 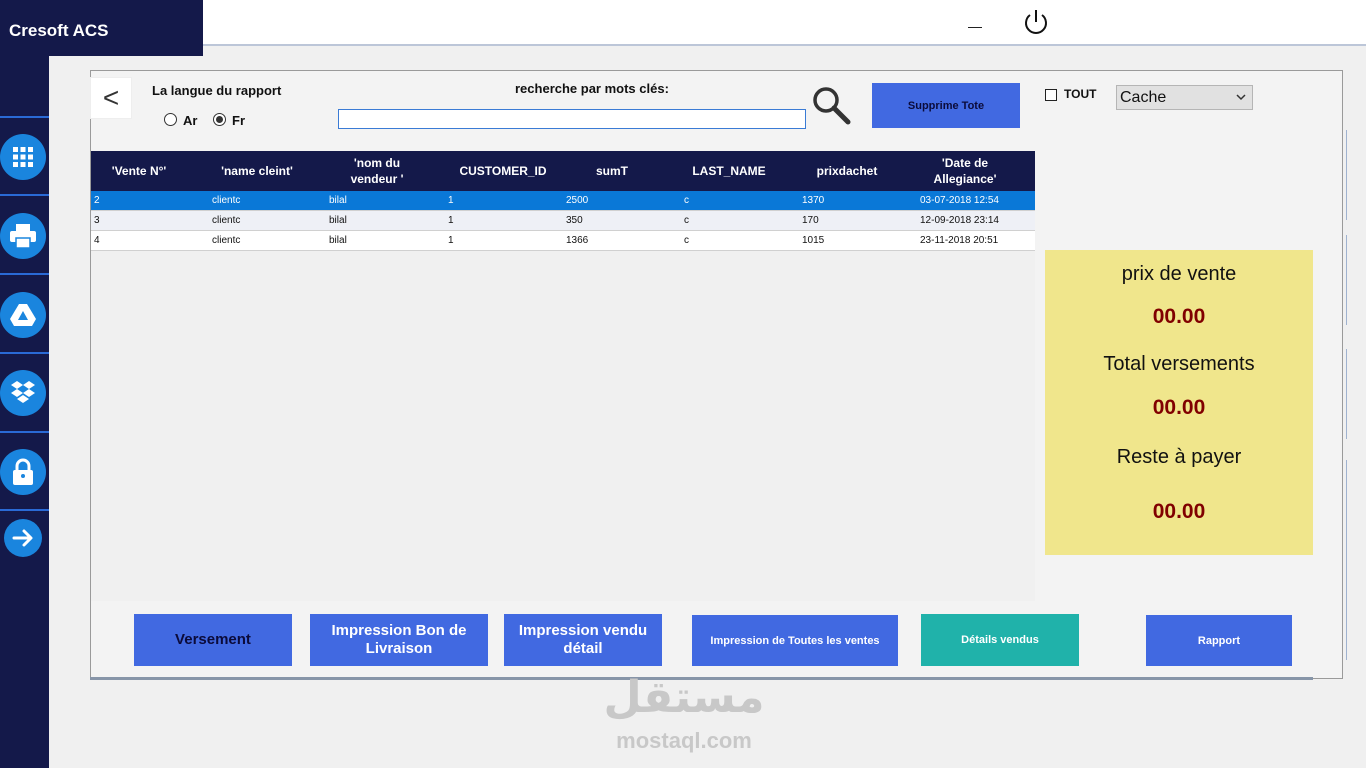 I want to click on language-label: La langue du rapport, so click(x=217, y=90).